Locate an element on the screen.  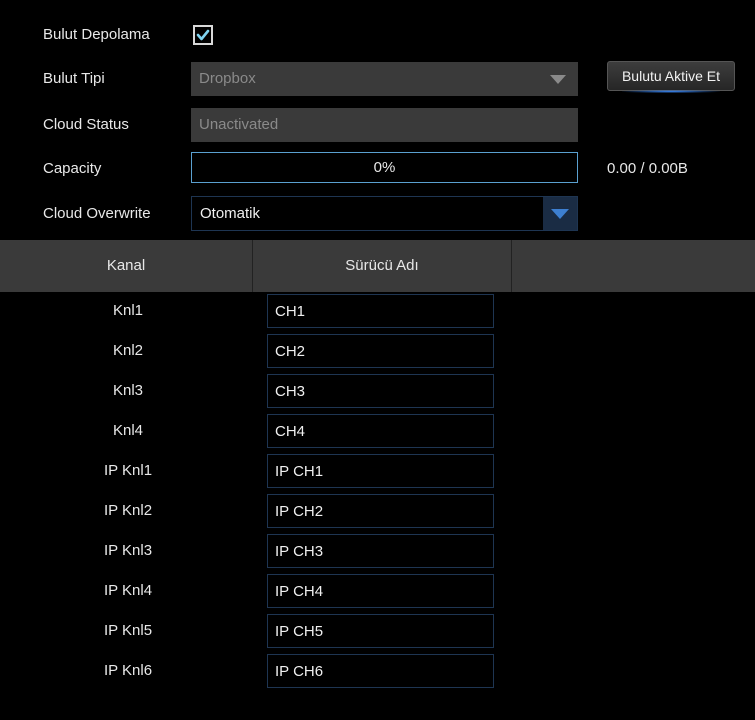
cloud-status-label: Cloud Status is located at coordinates (86, 124).